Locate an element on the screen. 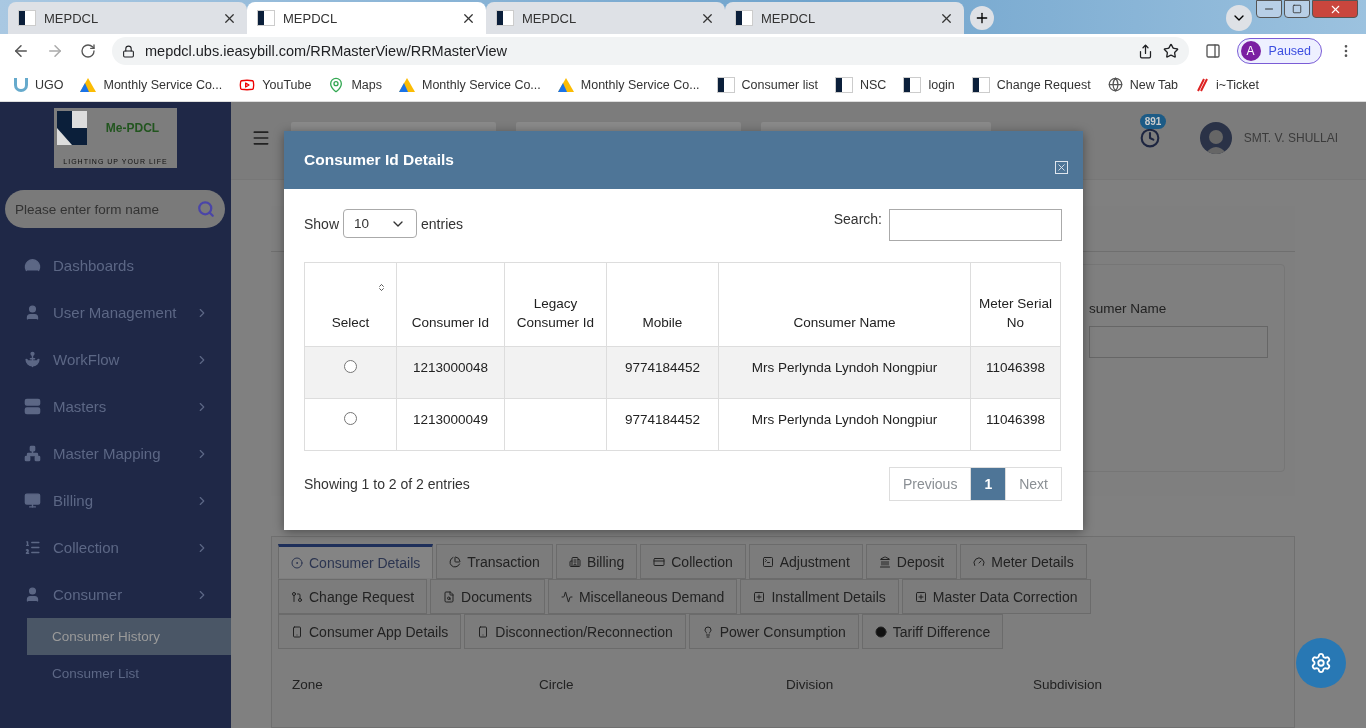 This screenshot has height=728, width=1366. bookmark: Maps is located at coordinates (355, 84).